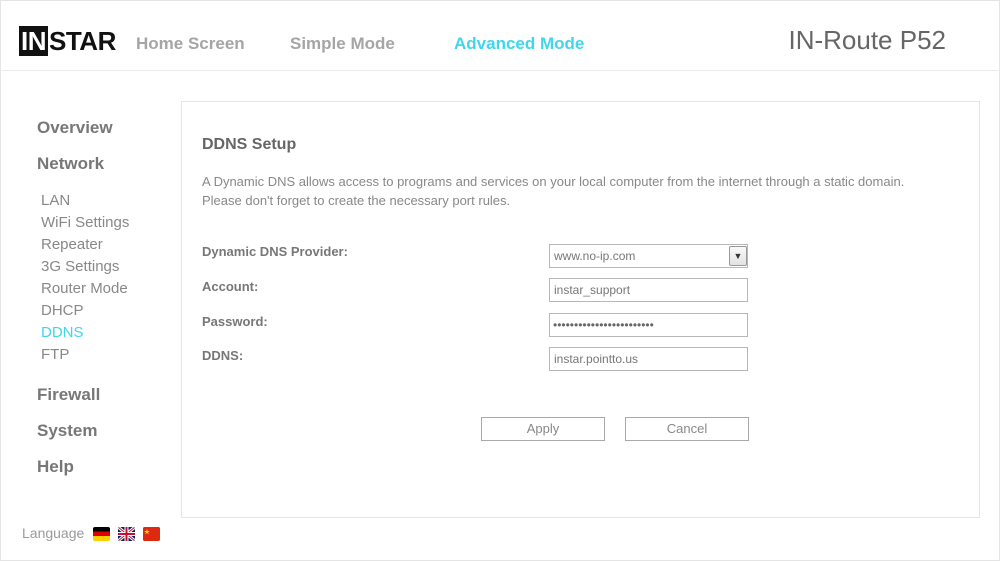  Describe the element at coordinates (275, 251) in the screenshot. I see `provider-label: Dynamic DNS Provider:` at that location.